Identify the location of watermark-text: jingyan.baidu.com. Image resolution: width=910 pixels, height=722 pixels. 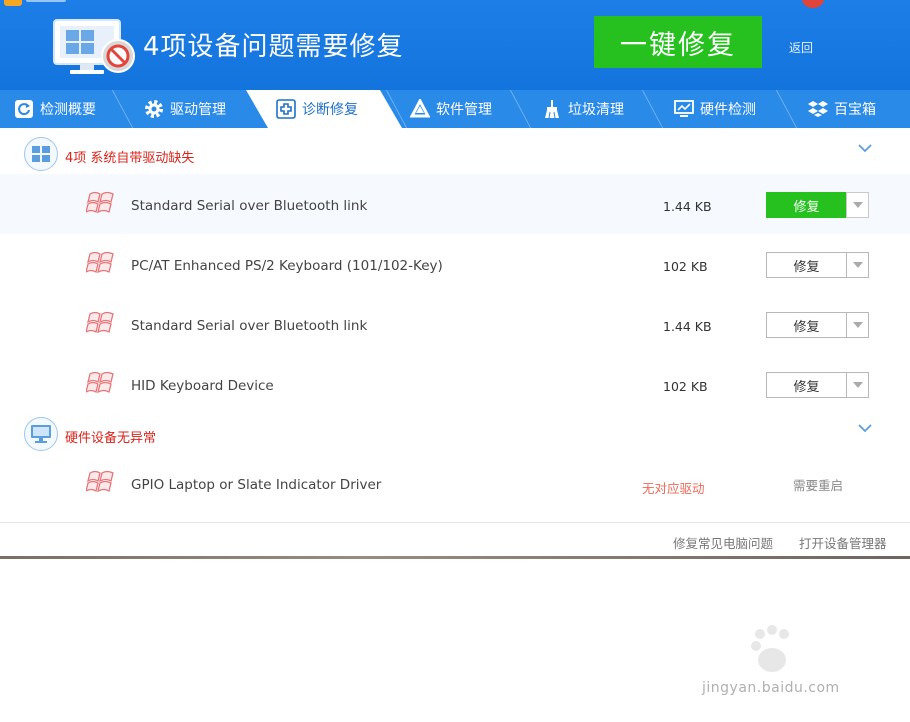
(771, 688).